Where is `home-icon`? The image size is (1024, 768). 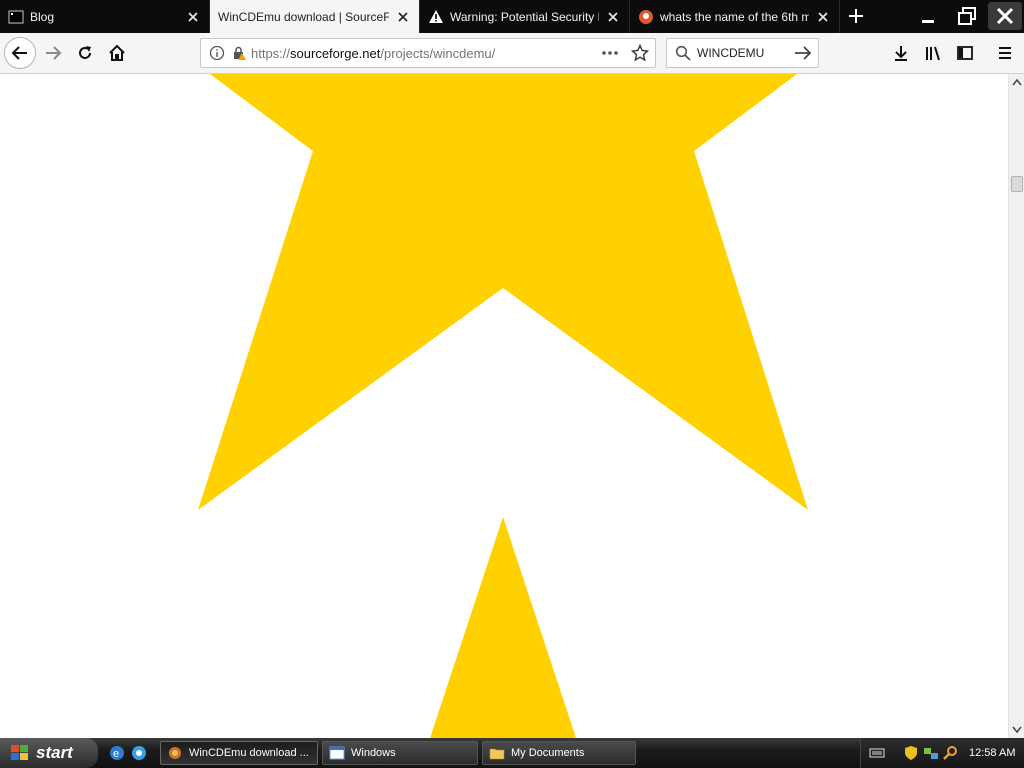
home-icon is located at coordinates (117, 52).